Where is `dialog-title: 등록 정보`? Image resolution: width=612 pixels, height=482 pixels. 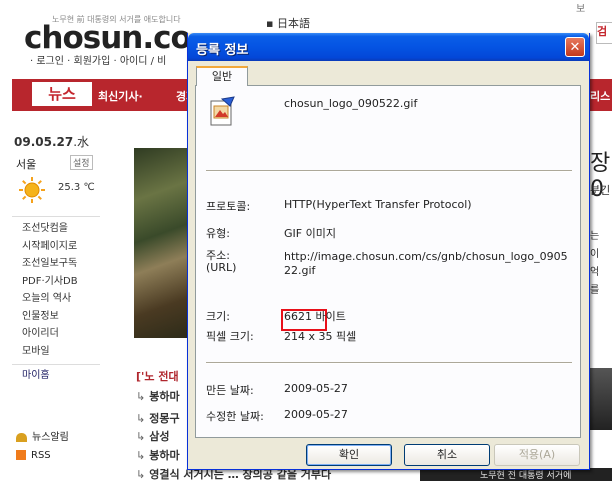
dialog-title: 등록 정보 is located at coordinates (222, 50).